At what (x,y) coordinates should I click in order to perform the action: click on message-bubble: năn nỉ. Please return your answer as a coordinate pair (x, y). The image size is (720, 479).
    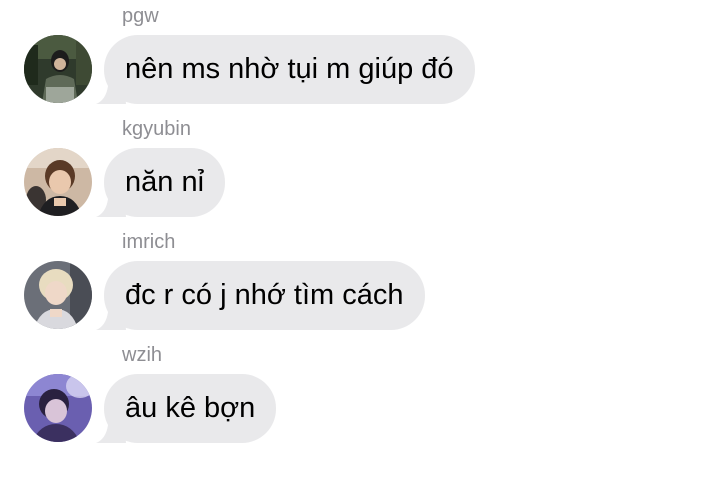
    Looking at the image, I should click on (165, 182).